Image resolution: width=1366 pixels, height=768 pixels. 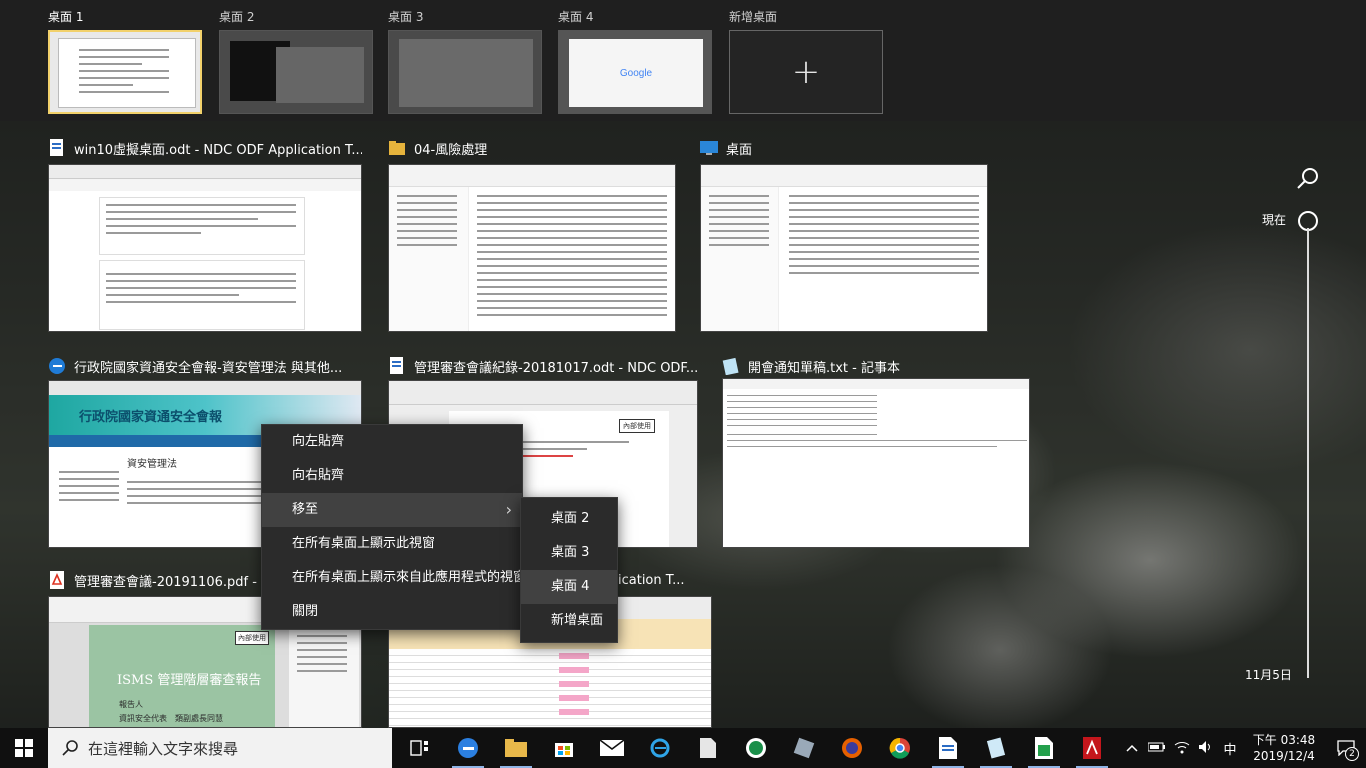 What do you see at coordinates (397, 148) in the screenshot?
I see `folder-icon` at bounding box center [397, 148].